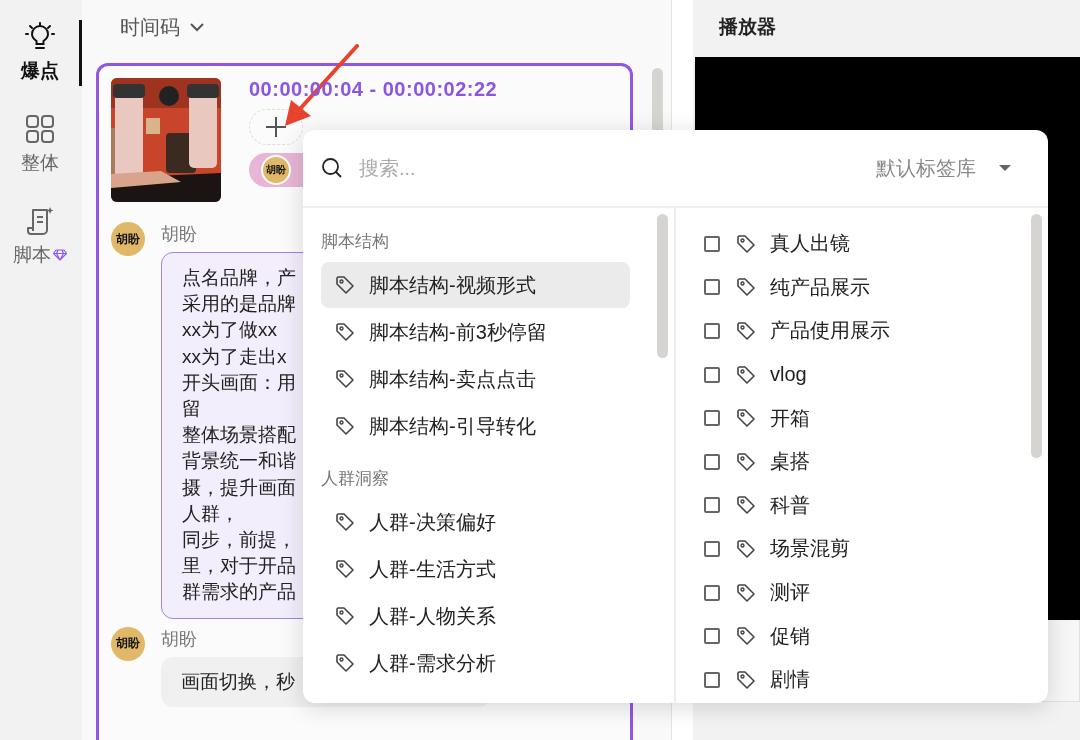 The width and height of the screenshot is (1080, 740). What do you see at coordinates (239, 540) in the screenshot?
I see `comment-text: 同步，前提，` at bounding box center [239, 540].